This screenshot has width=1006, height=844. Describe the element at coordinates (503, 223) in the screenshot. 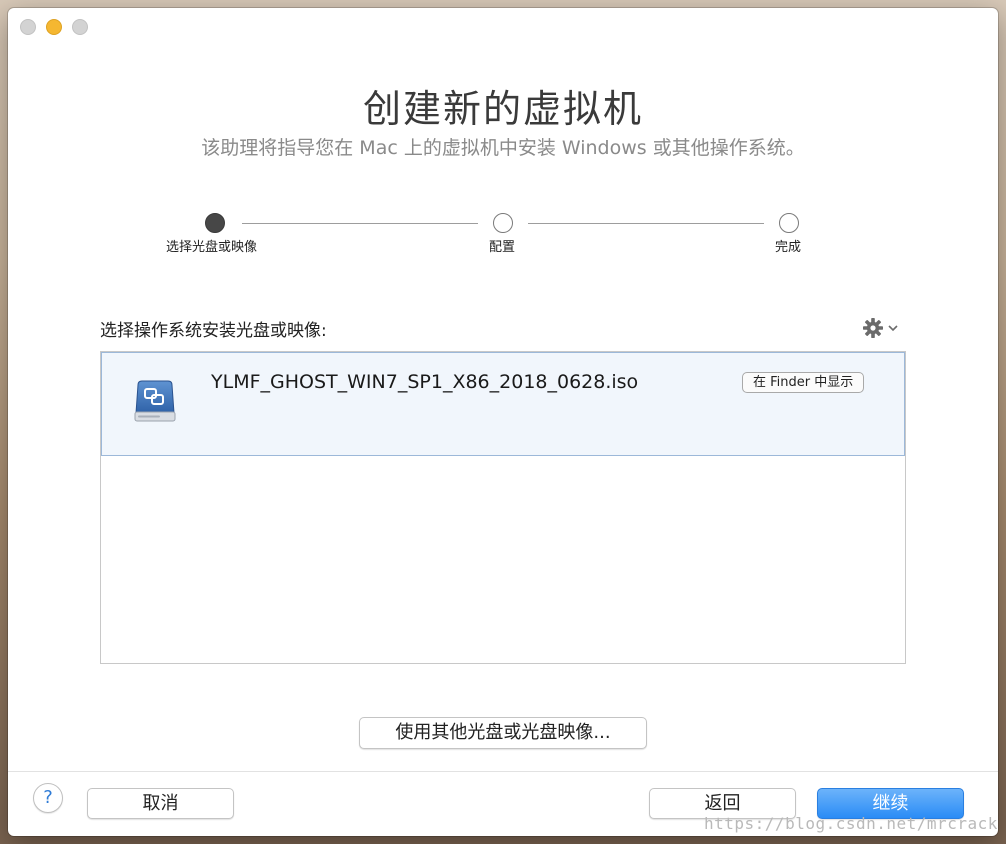

I see `step-2-indicator` at that location.